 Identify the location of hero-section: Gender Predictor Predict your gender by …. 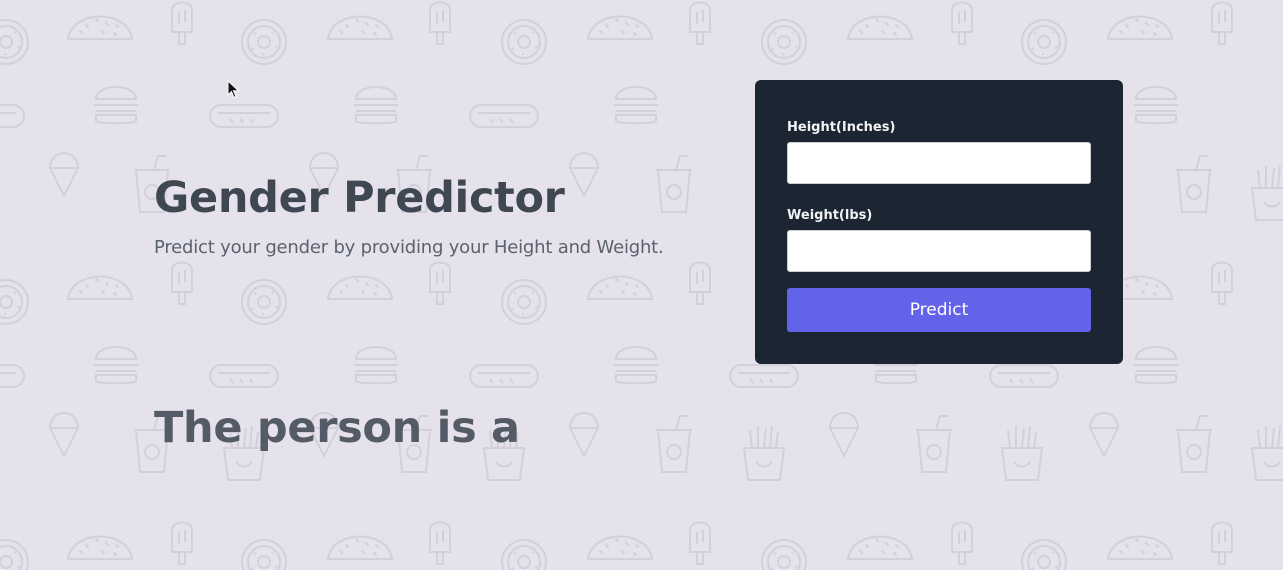
(409, 215).